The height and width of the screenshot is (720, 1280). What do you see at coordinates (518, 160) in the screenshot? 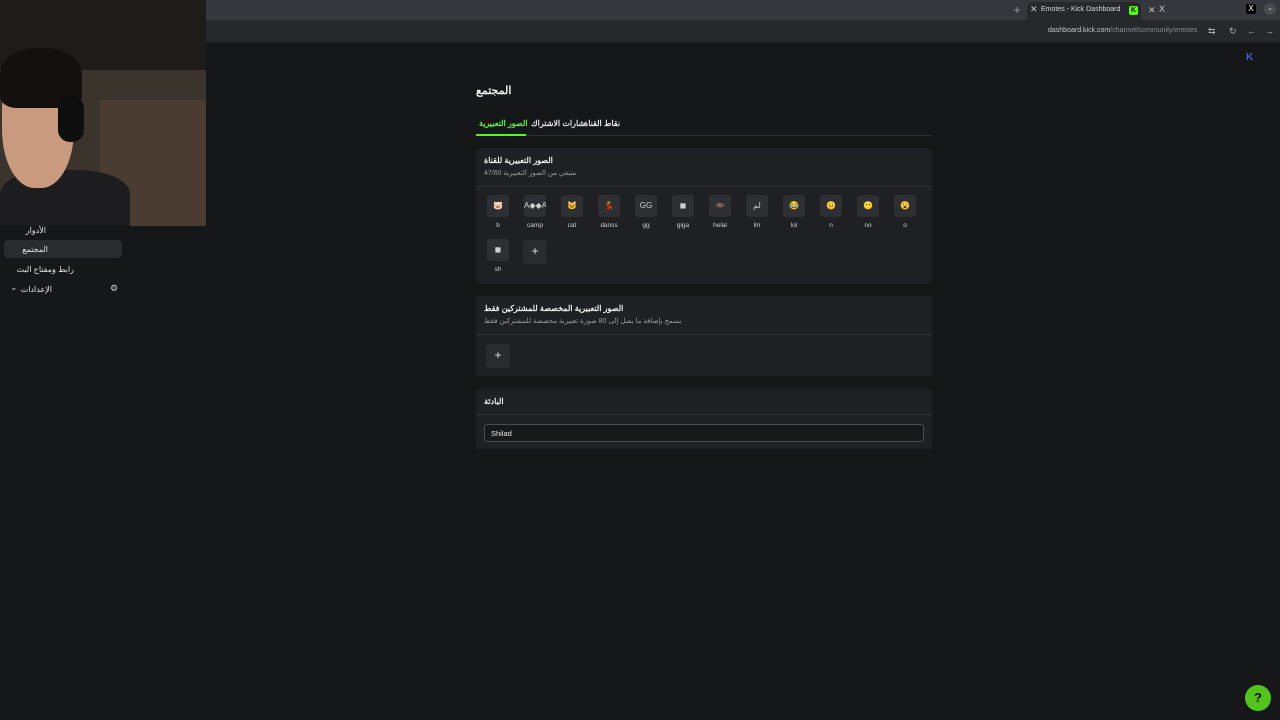
I see `card-title: الصور التعبيرية للقناة` at bounding box center [518, 160].